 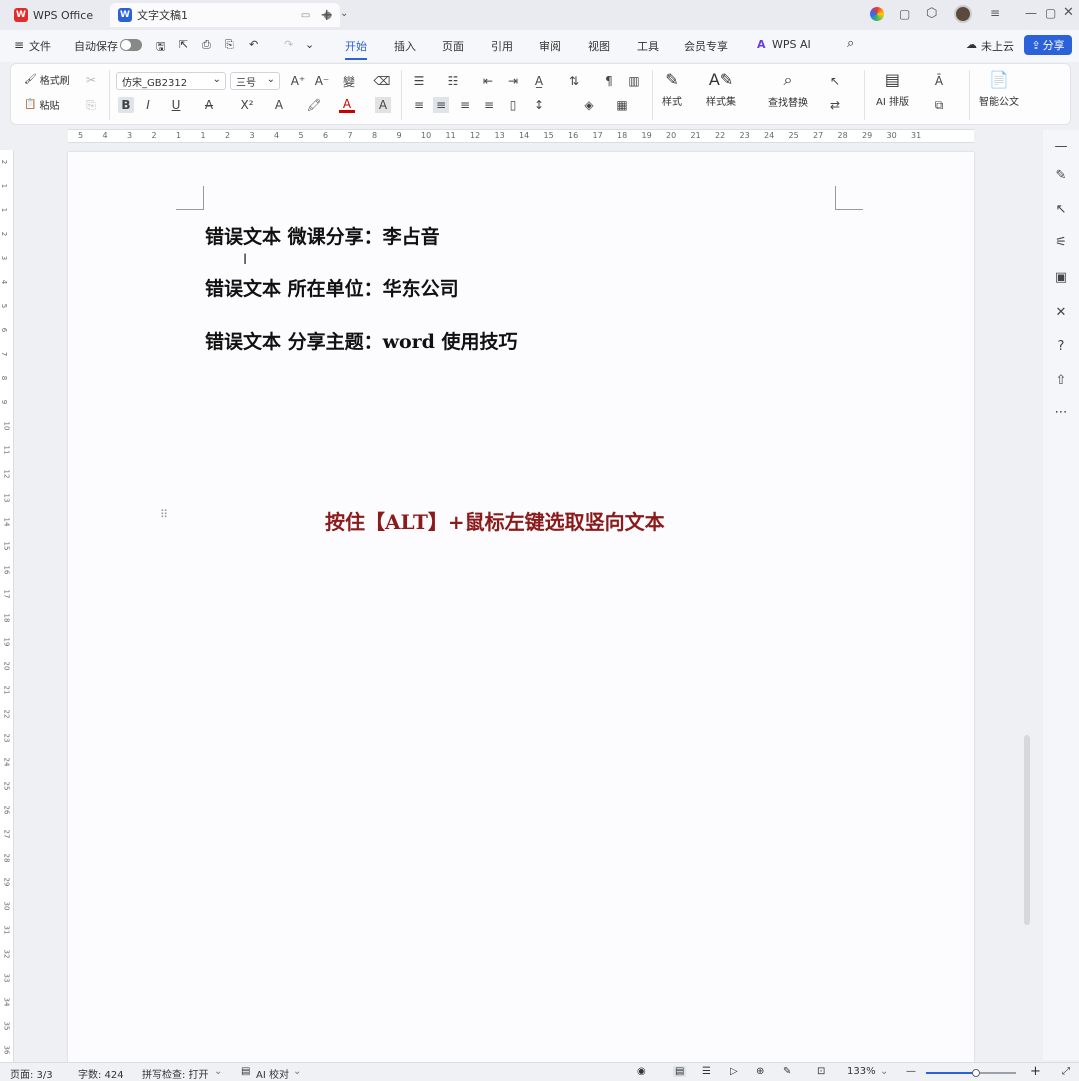 What do you see at coordinates (589, 105) in the screenshot?
I see `shading-icon: ◈` at bounding box center [589, 105].